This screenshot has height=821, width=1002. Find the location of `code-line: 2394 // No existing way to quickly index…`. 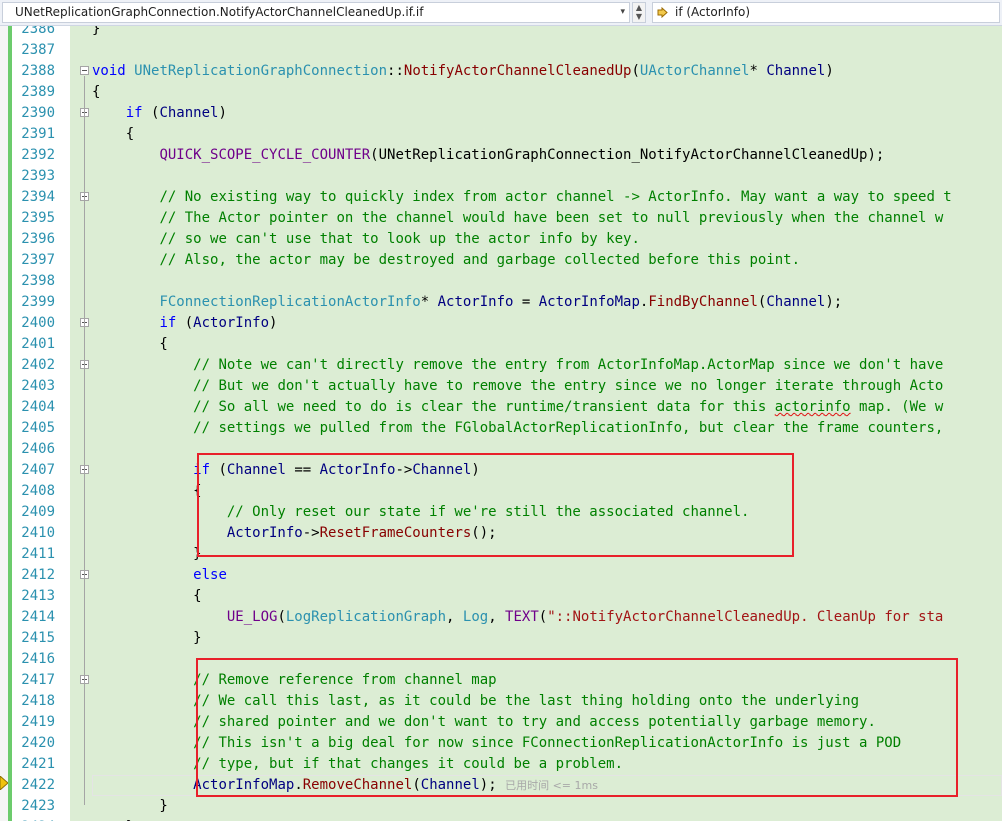

code-line: 2394 // No existing way to quickly index… is located at coordinates (501, 197).